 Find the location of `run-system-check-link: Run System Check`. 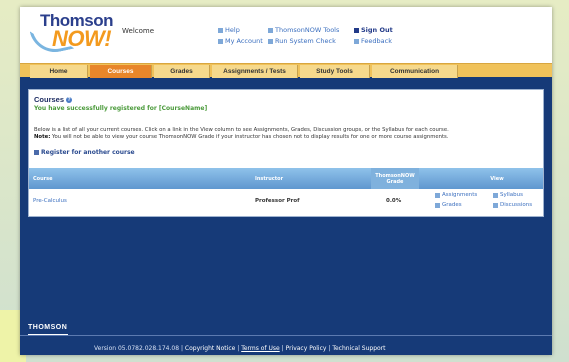

run-system-check-link: Run System Check is located at coordinates (302, 41).